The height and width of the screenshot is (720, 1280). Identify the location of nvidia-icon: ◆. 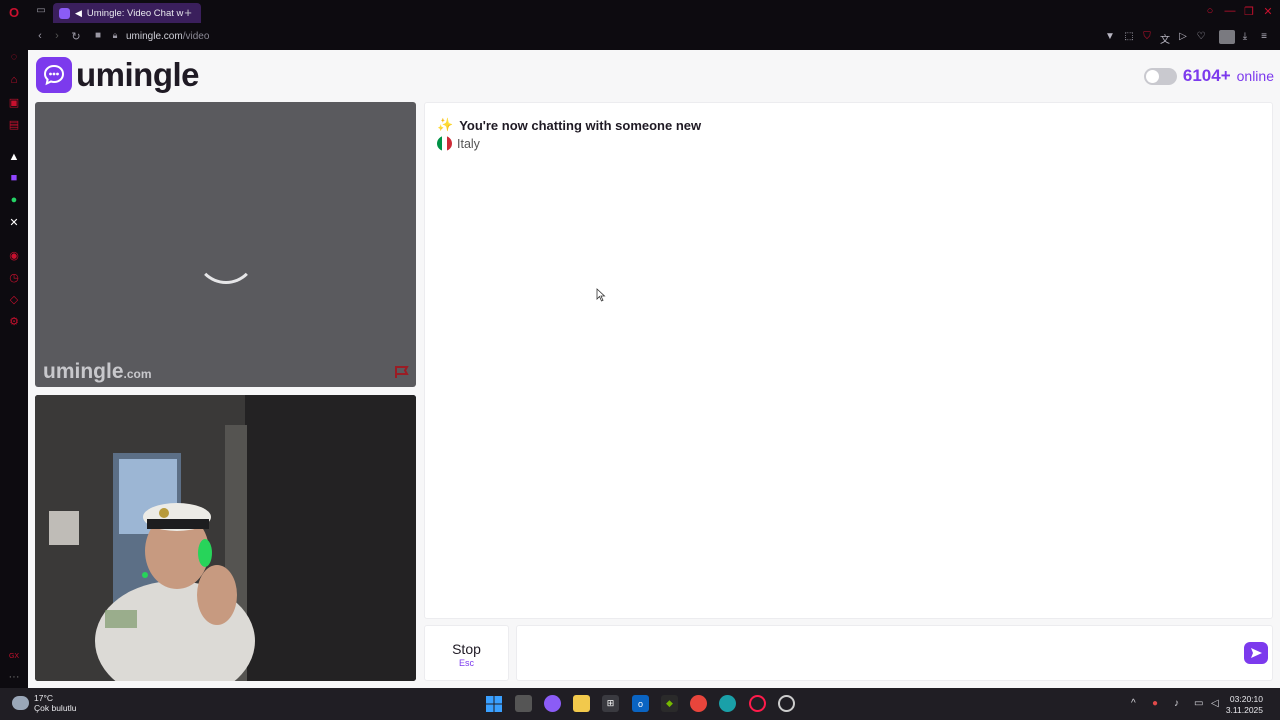
(669, 703).